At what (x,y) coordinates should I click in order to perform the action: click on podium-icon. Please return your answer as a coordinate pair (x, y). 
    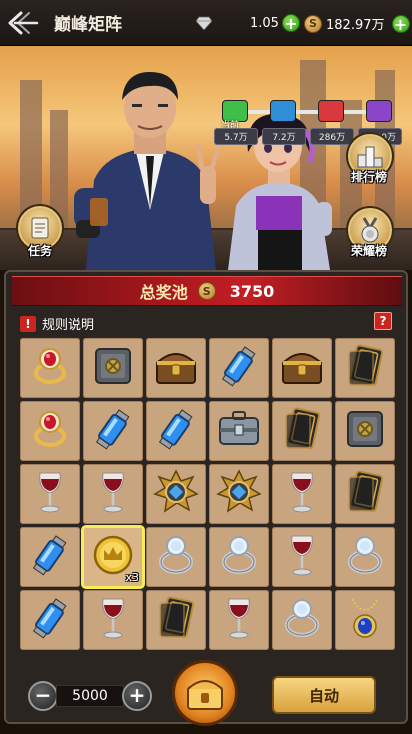
    Looking at the image, I should click on (370, 157).